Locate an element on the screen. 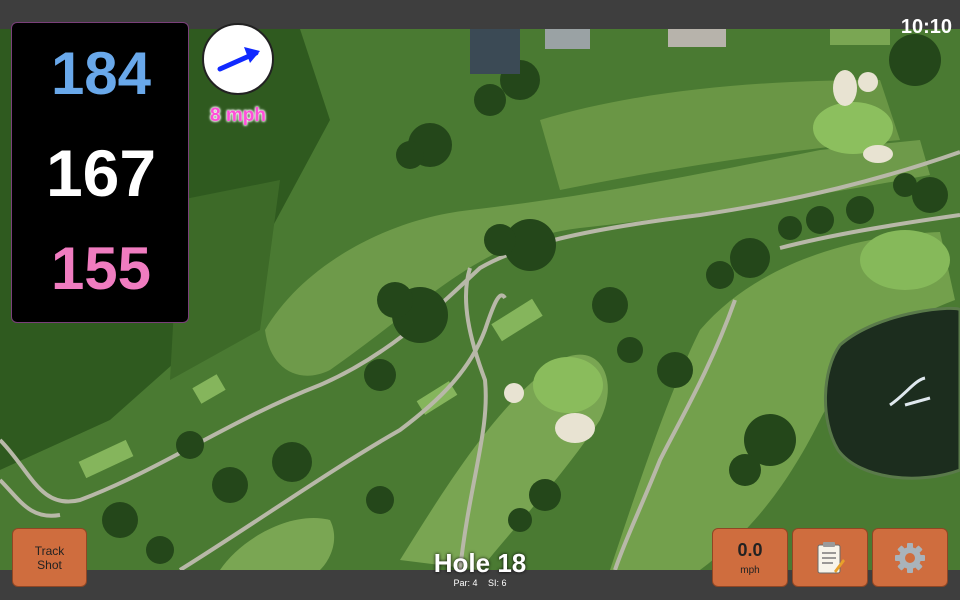 The width and height of the screenshot is (960, 600). notes-button is located at coordinates (830, 557).